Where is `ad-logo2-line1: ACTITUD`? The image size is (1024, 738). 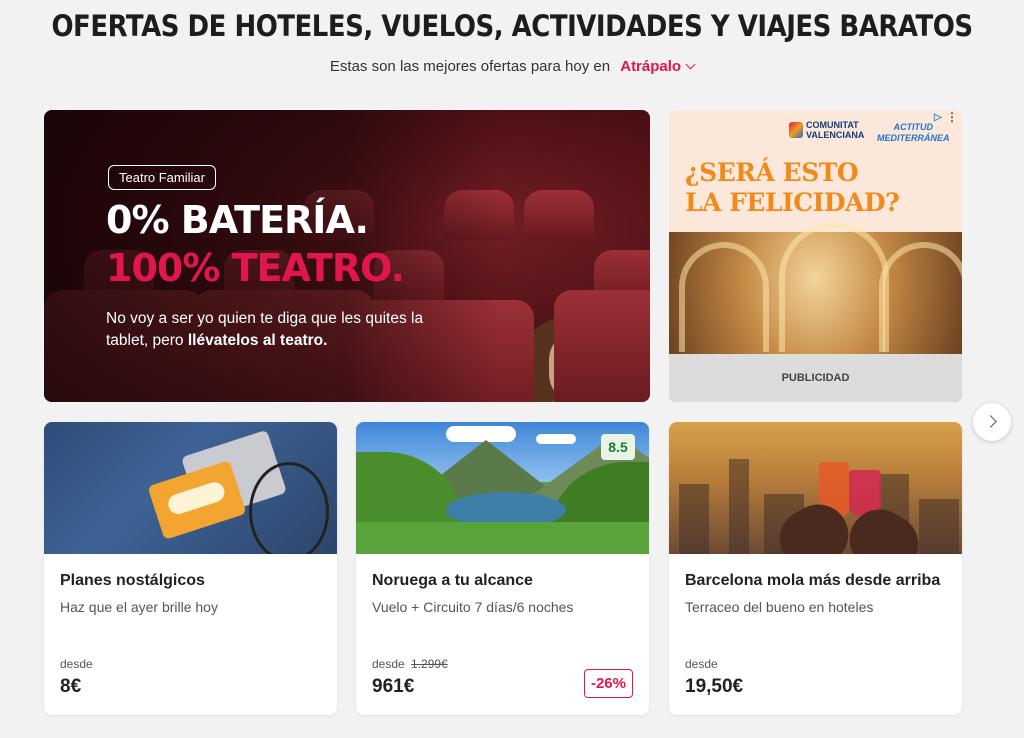 ad-logo2-line1: ACTITUD is located at coordinates (913, 127).